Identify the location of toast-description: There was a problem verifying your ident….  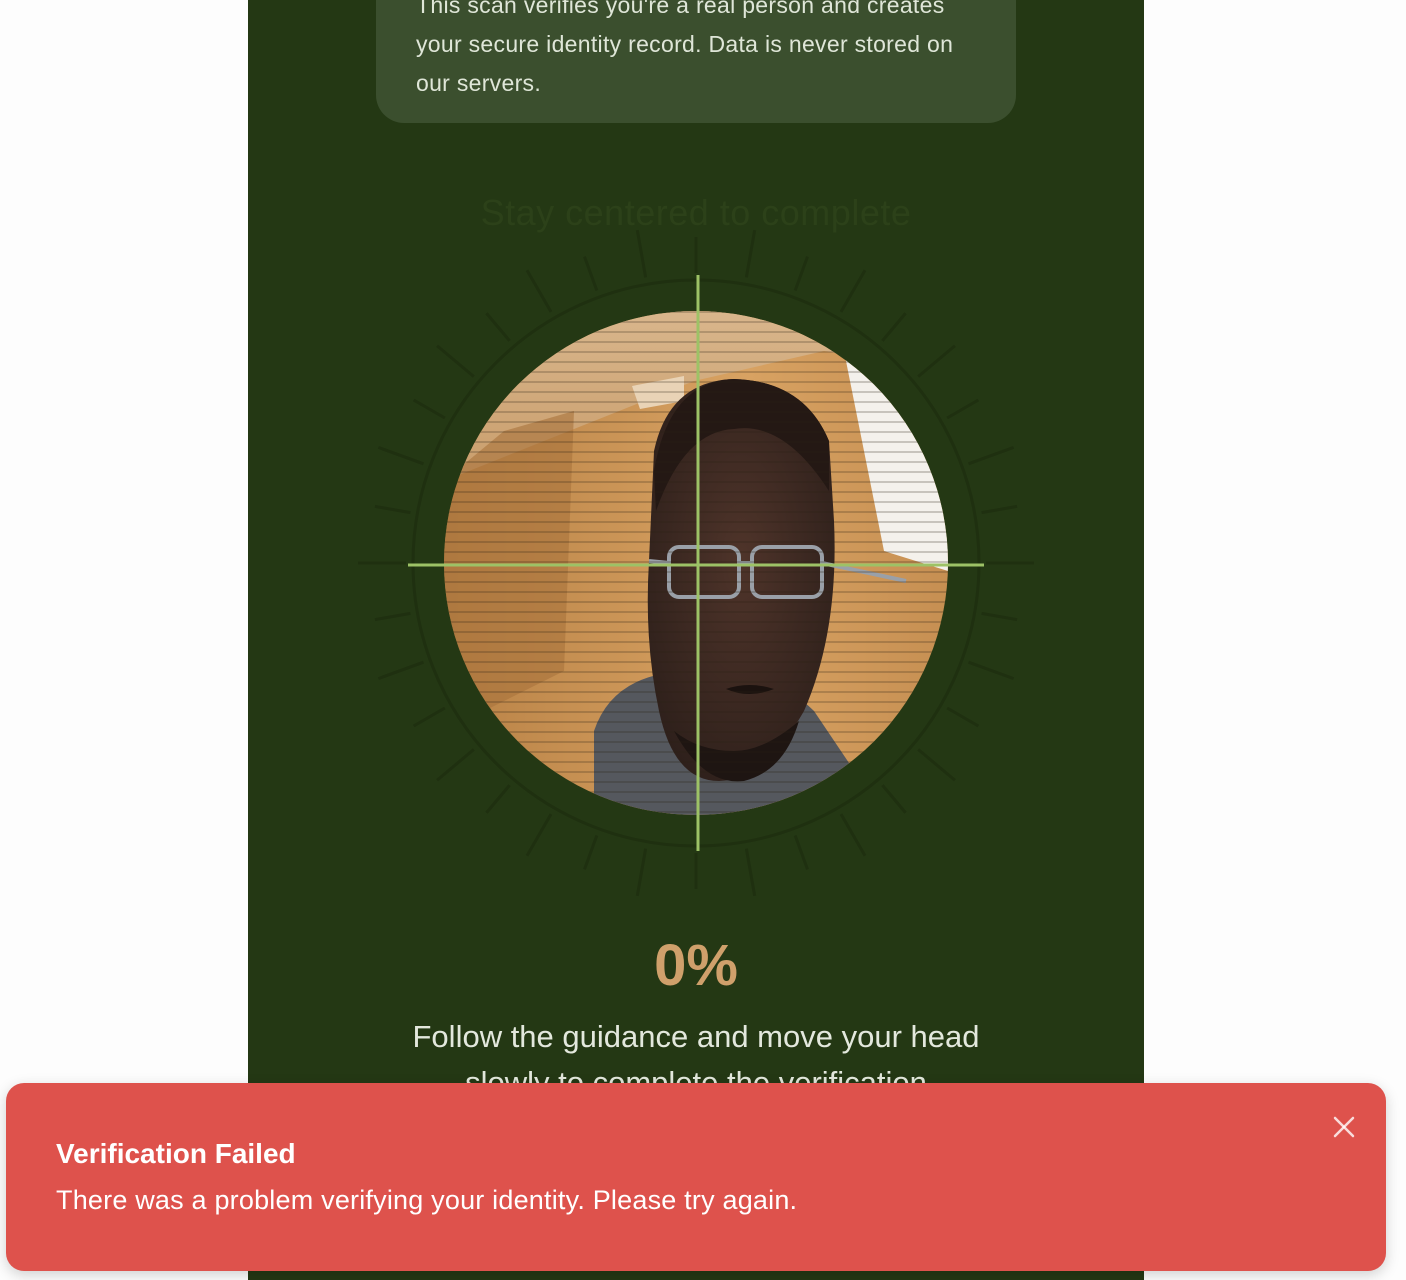
(427, 1200).